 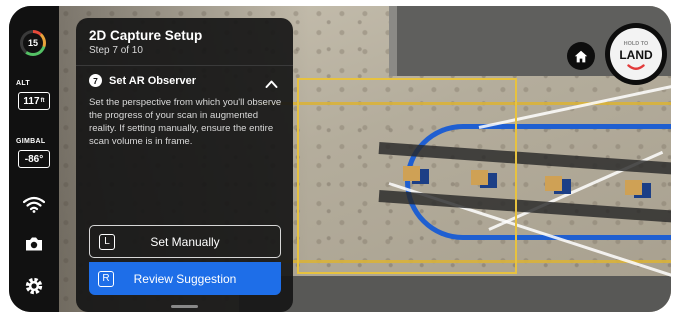 I want to click on altitude-number: 117, so click(x=31, y=101).